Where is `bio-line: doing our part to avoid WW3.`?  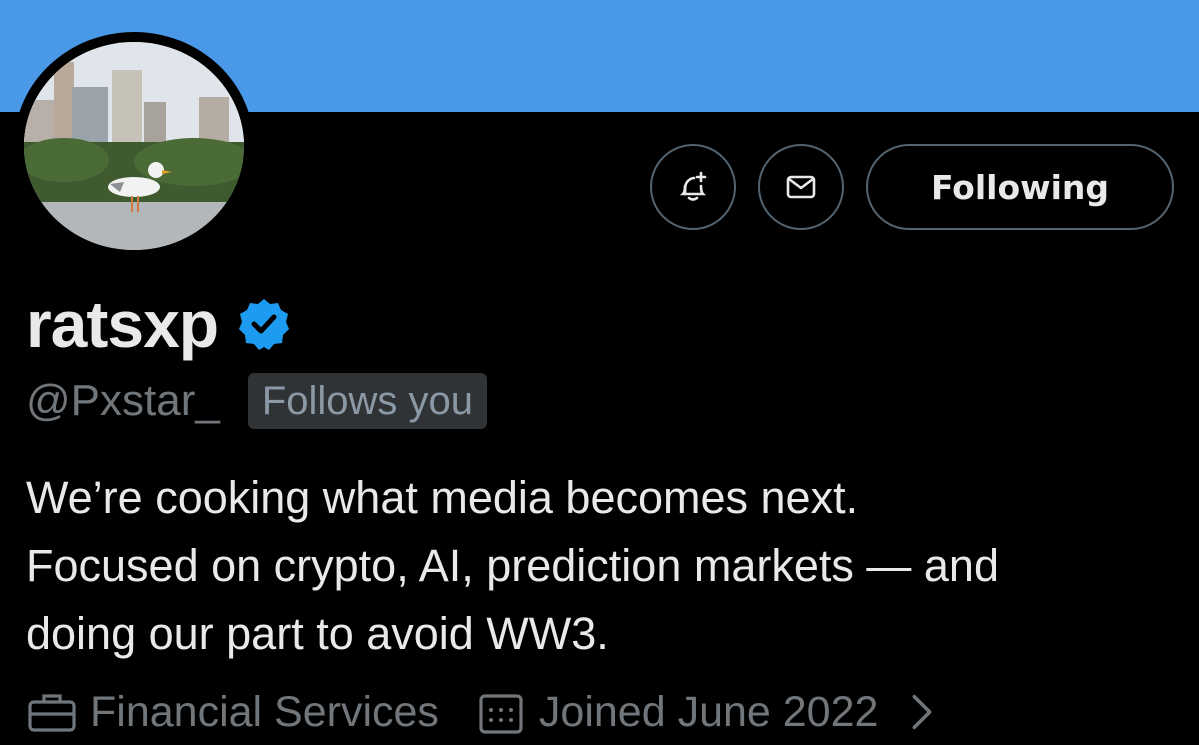
bio-line: doing our part to avoid WW3. is located at coordinates (317, 633).